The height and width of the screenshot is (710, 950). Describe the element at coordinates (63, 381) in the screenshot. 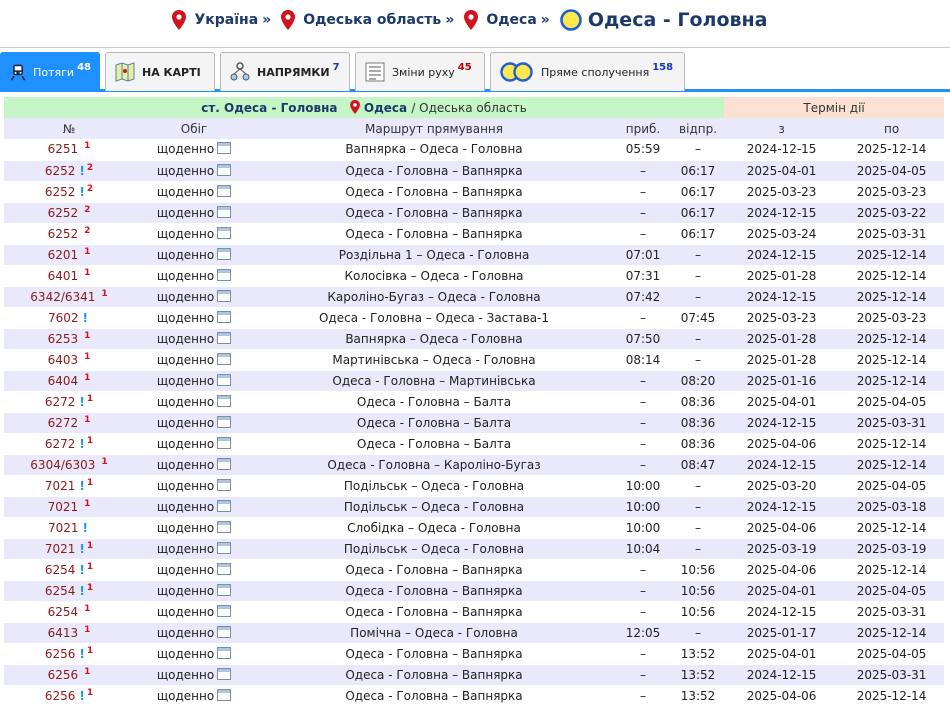

I see `train-number-link: 6404` at that location.